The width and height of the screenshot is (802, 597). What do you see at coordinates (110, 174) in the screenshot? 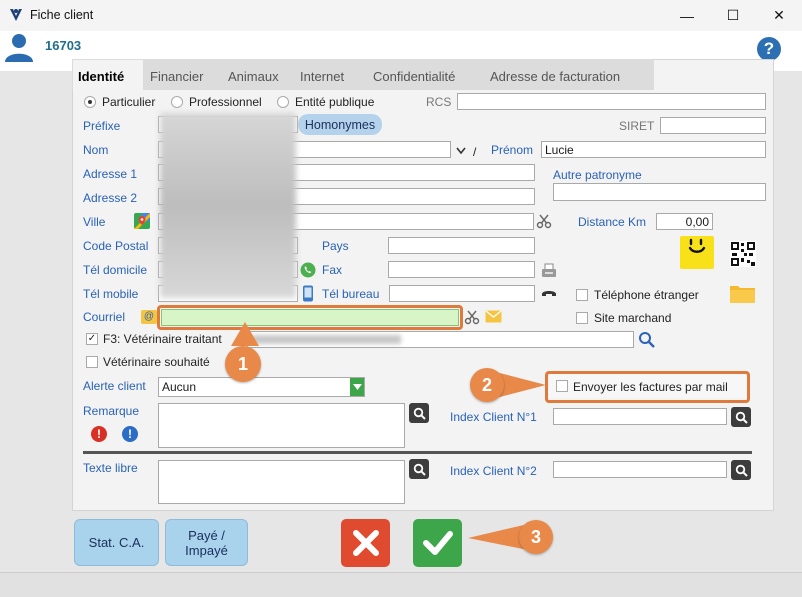
I see `label-adresse1: Adresse 1` at bounding box center [110, 174].